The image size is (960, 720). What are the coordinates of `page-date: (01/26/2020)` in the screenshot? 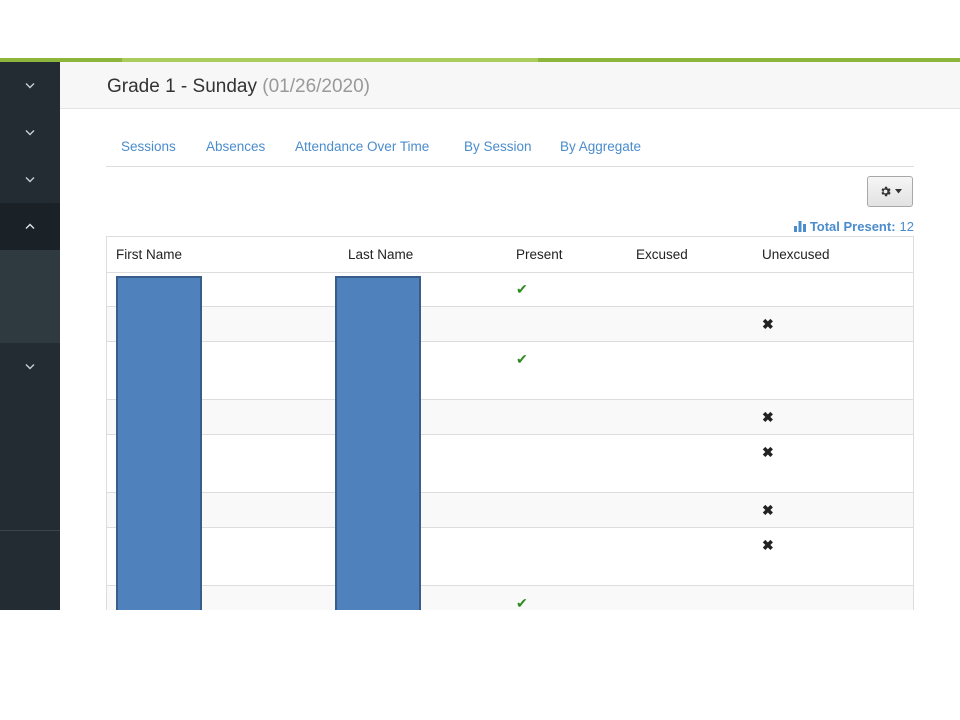 It's located at (316, 86).